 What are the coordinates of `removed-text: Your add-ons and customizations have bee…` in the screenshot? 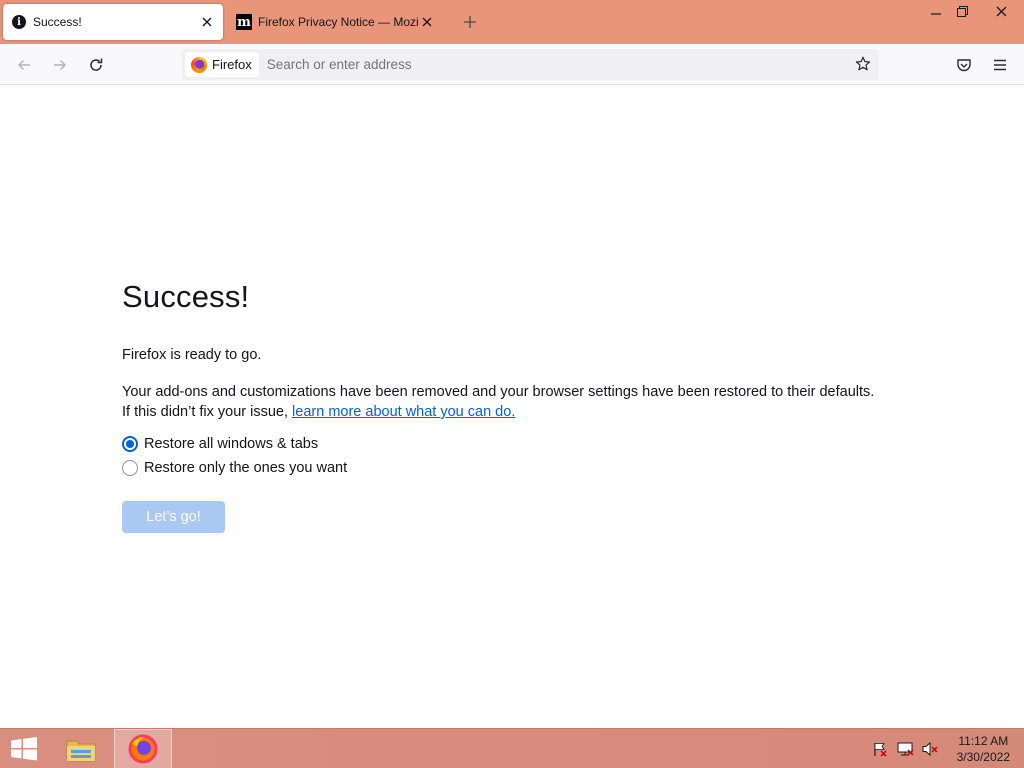 It's located at (498, 392).